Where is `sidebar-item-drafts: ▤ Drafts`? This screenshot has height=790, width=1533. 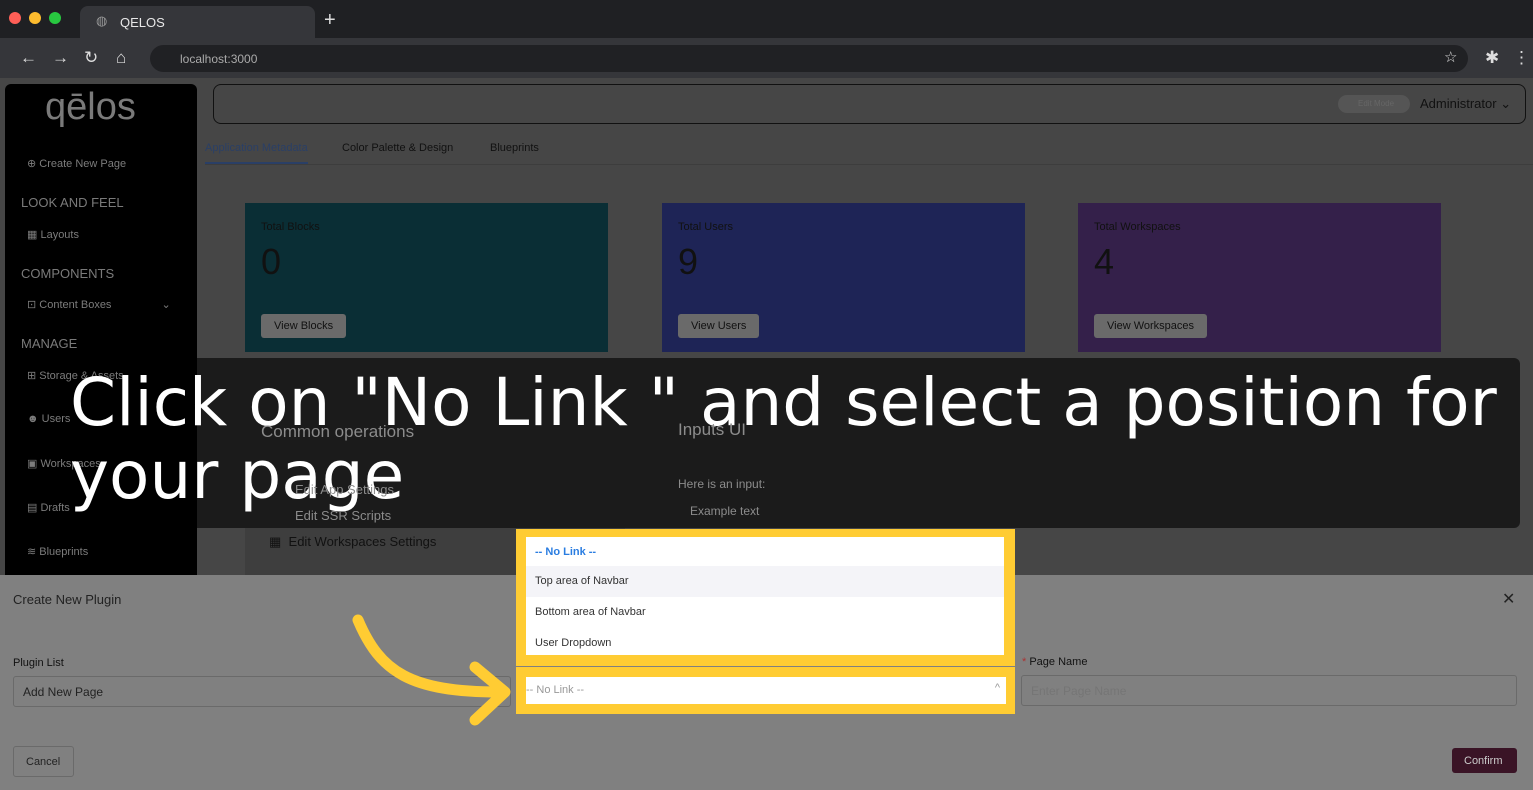 sidebar-item-drafts: ▤ Drafts is located at coordinates (48, 507).